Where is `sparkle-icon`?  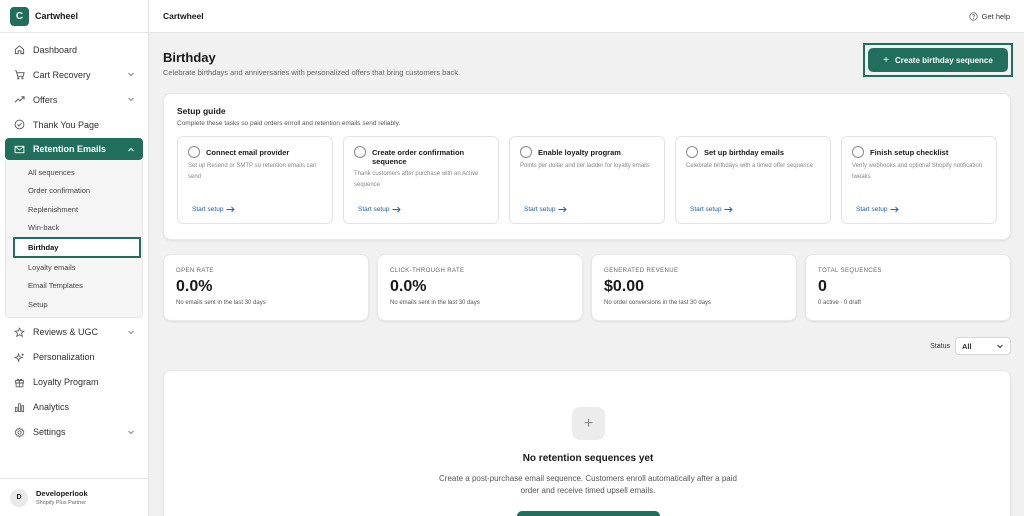
sparkle-icon is located at coordinates (19, 357).